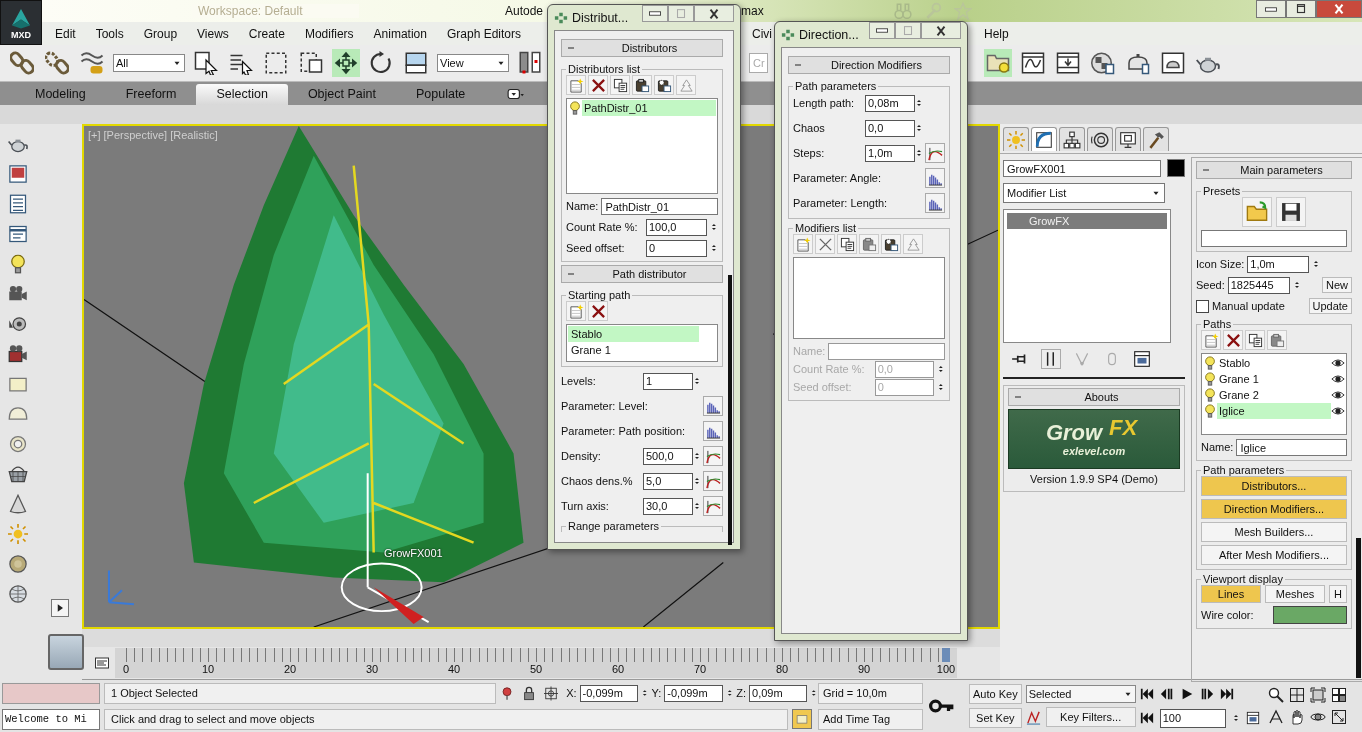  What do you see at coordinates (1192, 718) in the screenshot?
I see `current-frame-field: 100` at bounding box center [1192, 718].